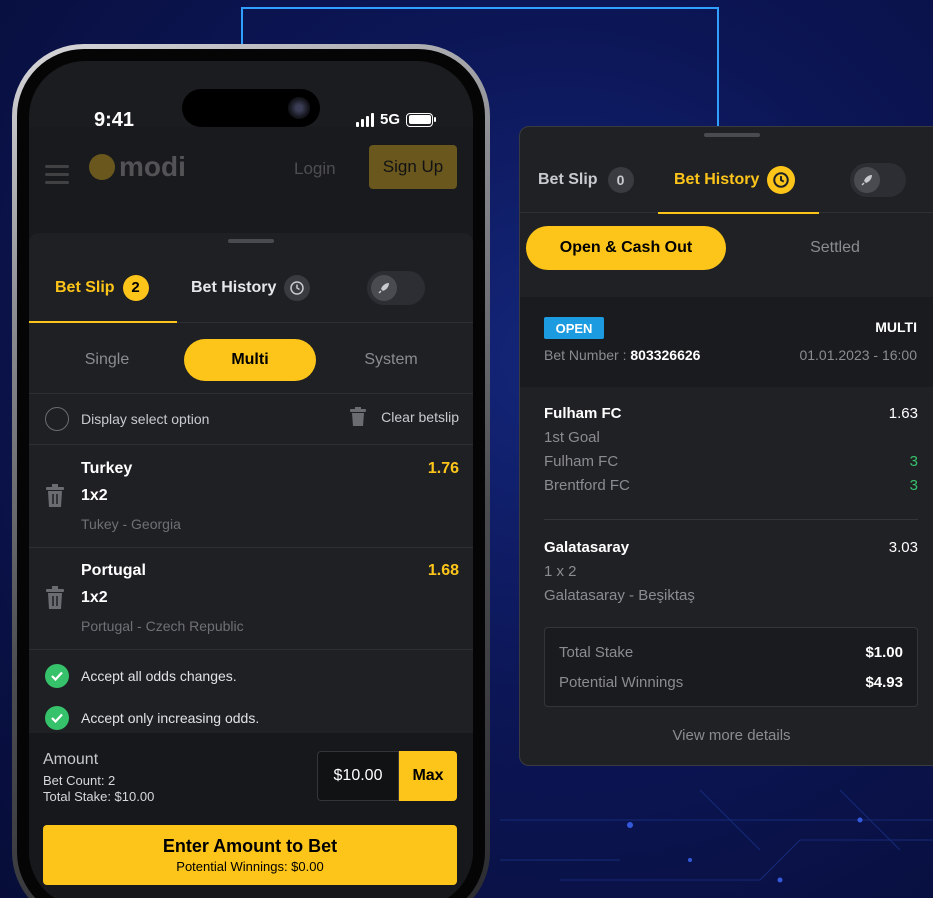 The width and height of the screenshot is (933, 898). I want to click on bet-status-segments: Open & Cash Out Settled, so click(726, 254).